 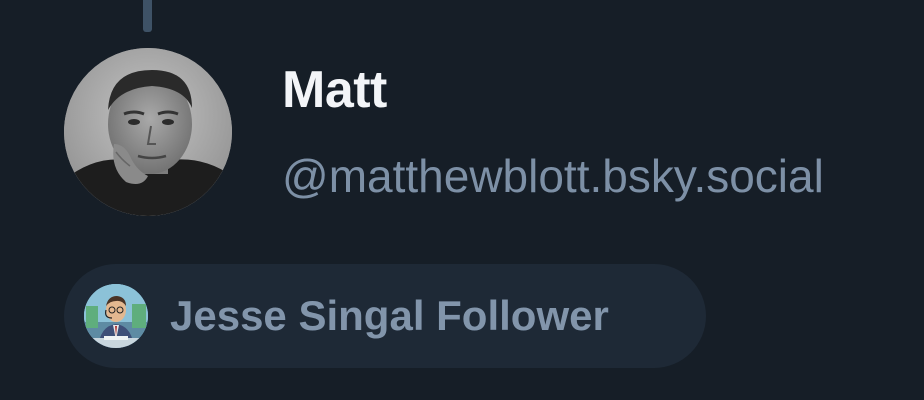 What do you see at coordinates (116, 316) in the screenshot?
I see `labeler-avatar-icon` at bounding box center [116, 316].